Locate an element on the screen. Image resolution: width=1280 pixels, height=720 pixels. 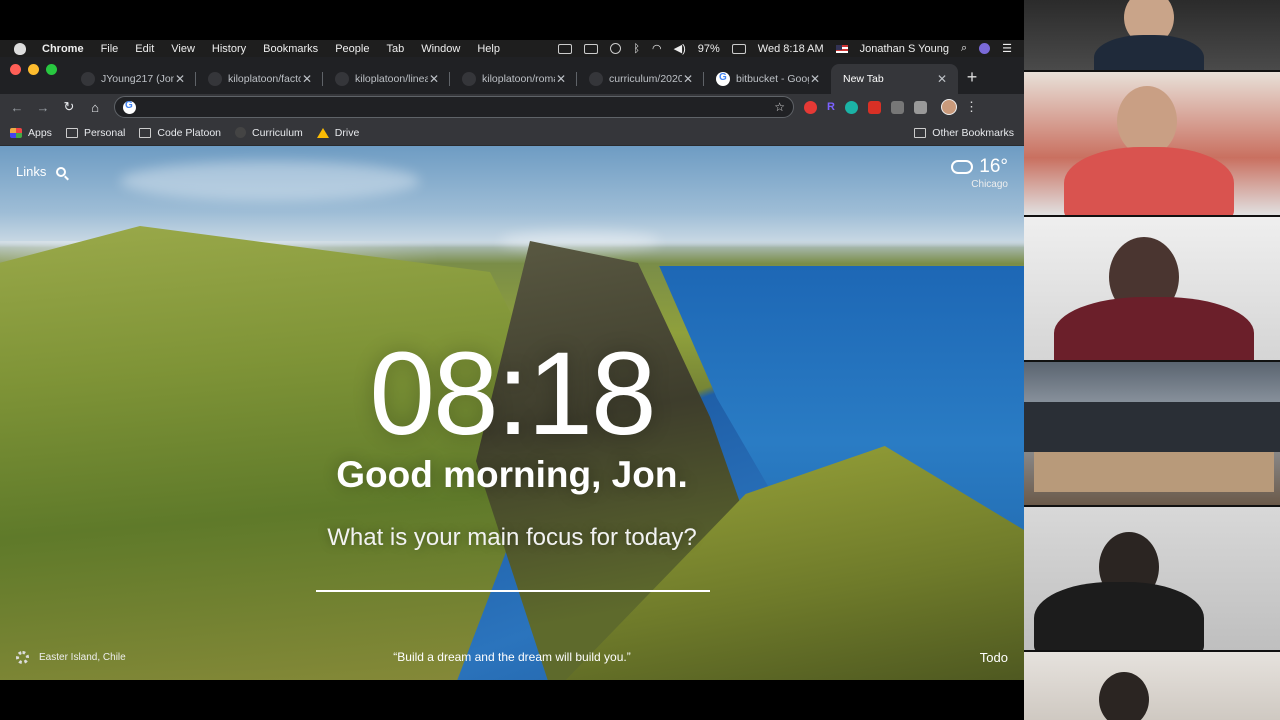
bluetooth-icon: ᛒ is located at coordinates (636, 49).